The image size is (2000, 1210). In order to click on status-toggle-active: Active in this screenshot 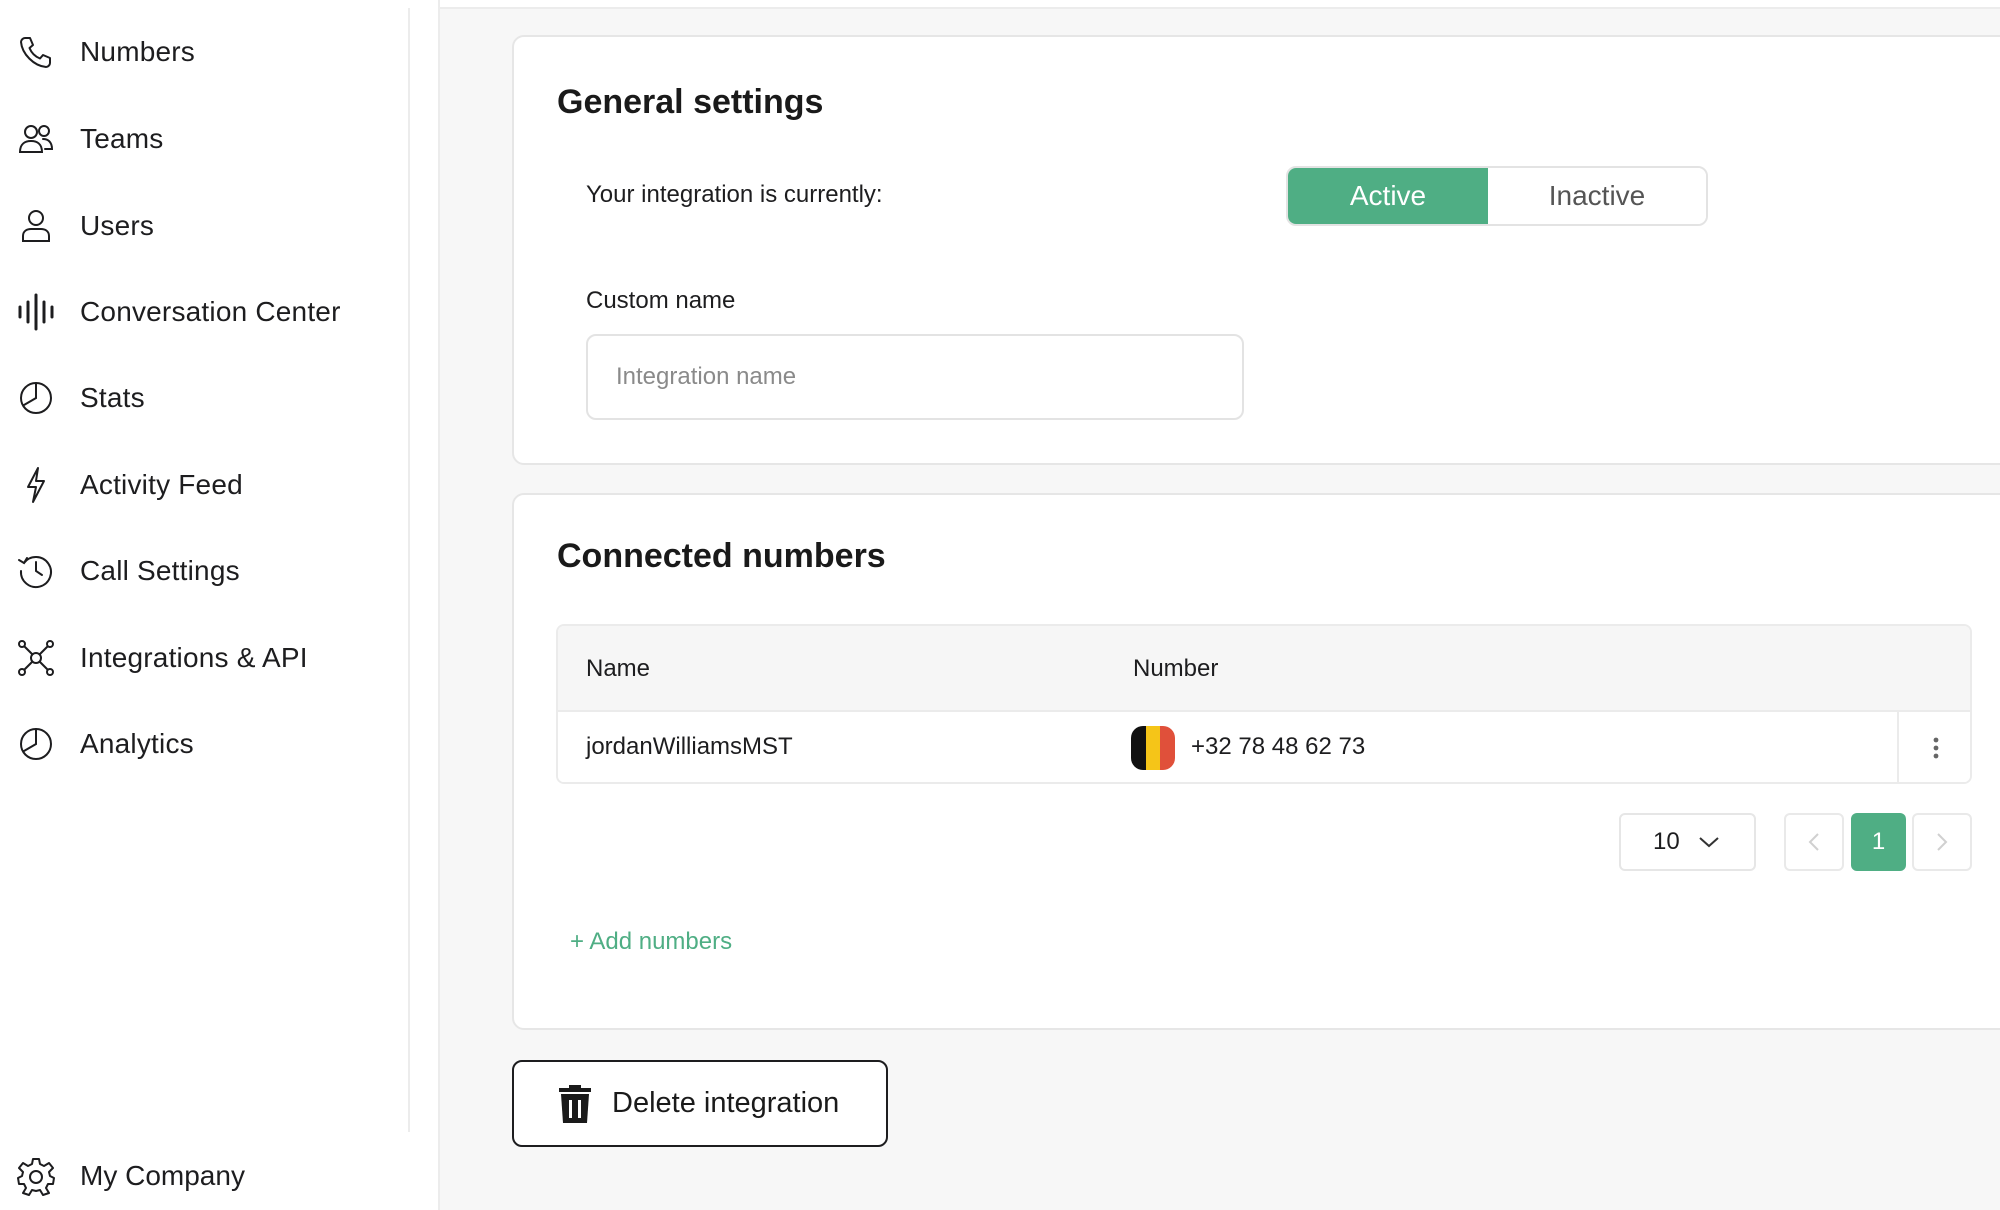, I will do `click(1388, 196)`.